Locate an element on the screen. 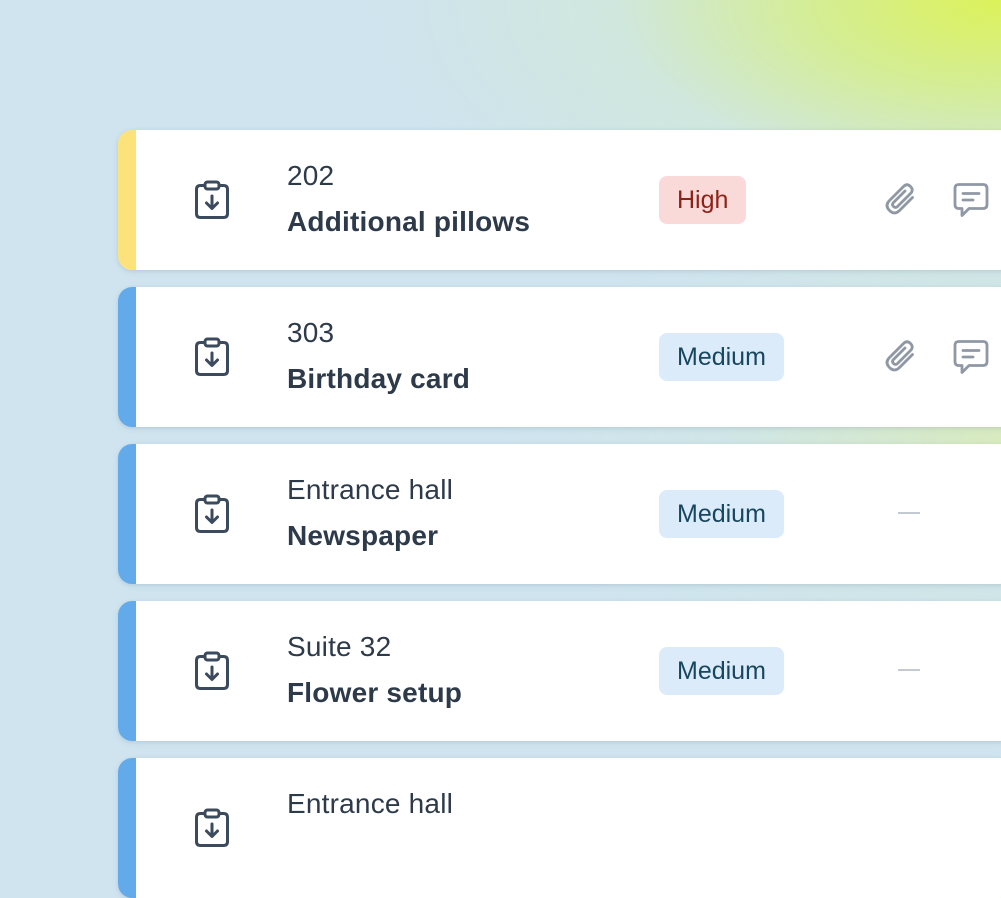 The width and height of the screenshot is (1001, 898). task-card-body: 303 Birthday card Medium is located at coordinates (568, 357).